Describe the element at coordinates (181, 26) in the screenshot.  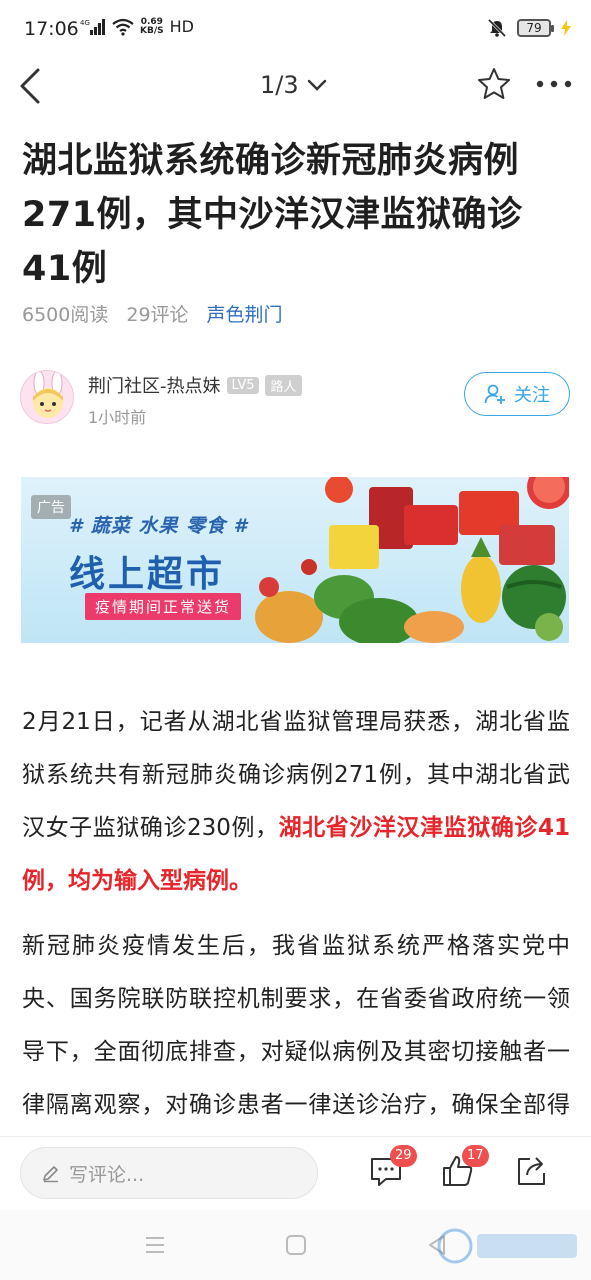
I see `hd-indicator: HD` at that location.